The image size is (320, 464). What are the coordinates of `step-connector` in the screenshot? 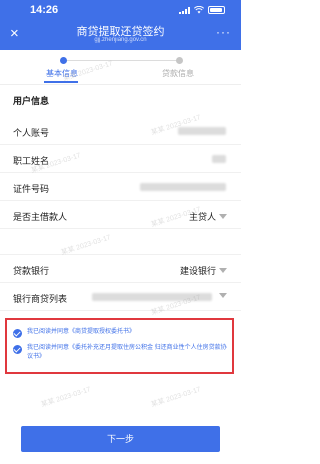 It's located at (122, 60).